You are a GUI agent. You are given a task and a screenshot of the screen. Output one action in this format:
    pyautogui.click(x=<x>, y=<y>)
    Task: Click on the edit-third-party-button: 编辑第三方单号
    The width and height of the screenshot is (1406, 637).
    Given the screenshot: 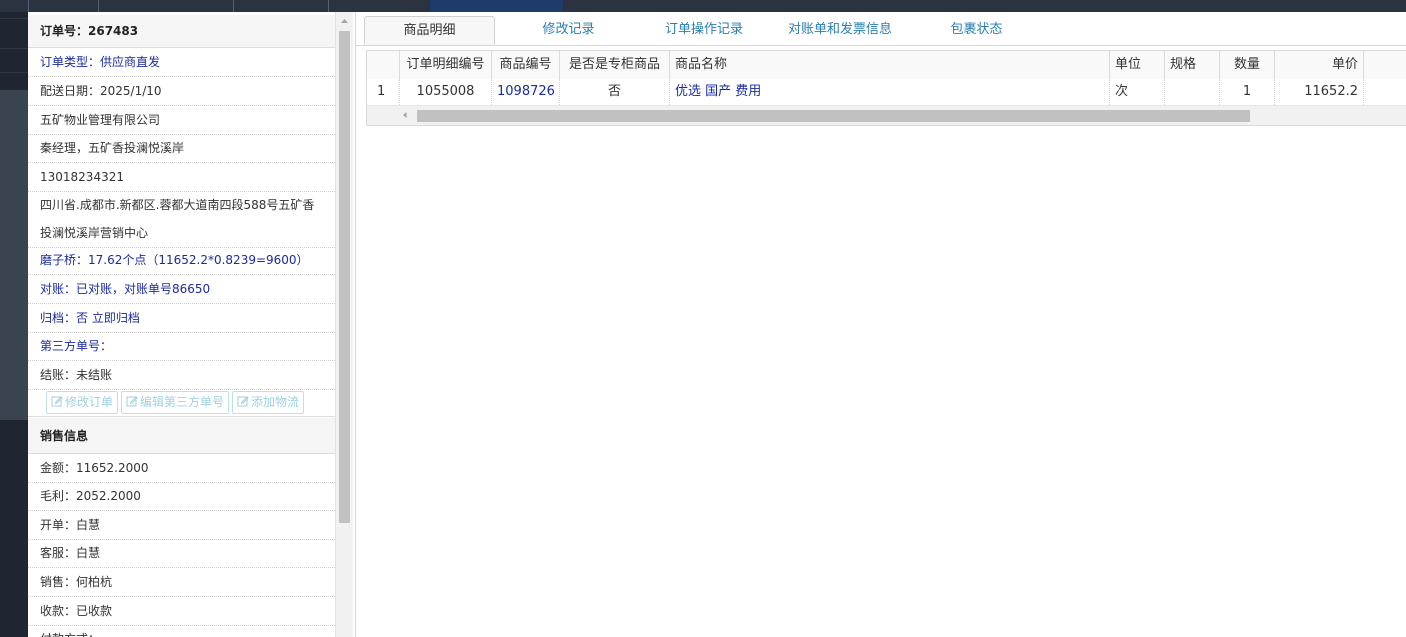 What is the action you would take?
    pyautogui.click(x=175, y=402)
    